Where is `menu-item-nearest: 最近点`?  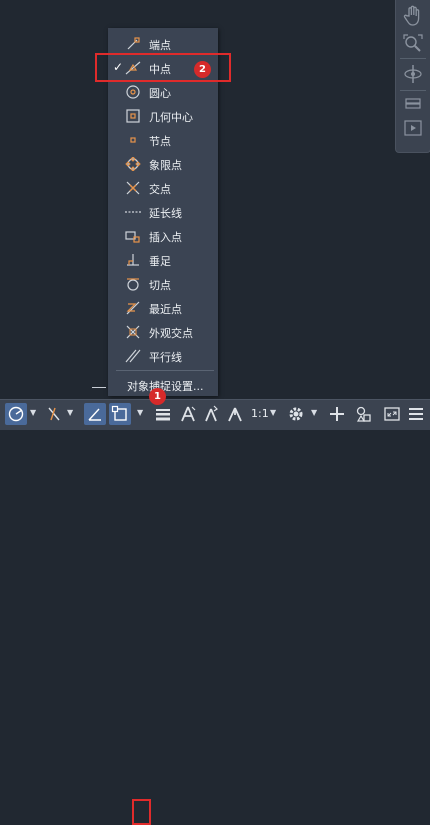
menu-item-nearest: 最近点 is located at coordinates (163, 308).